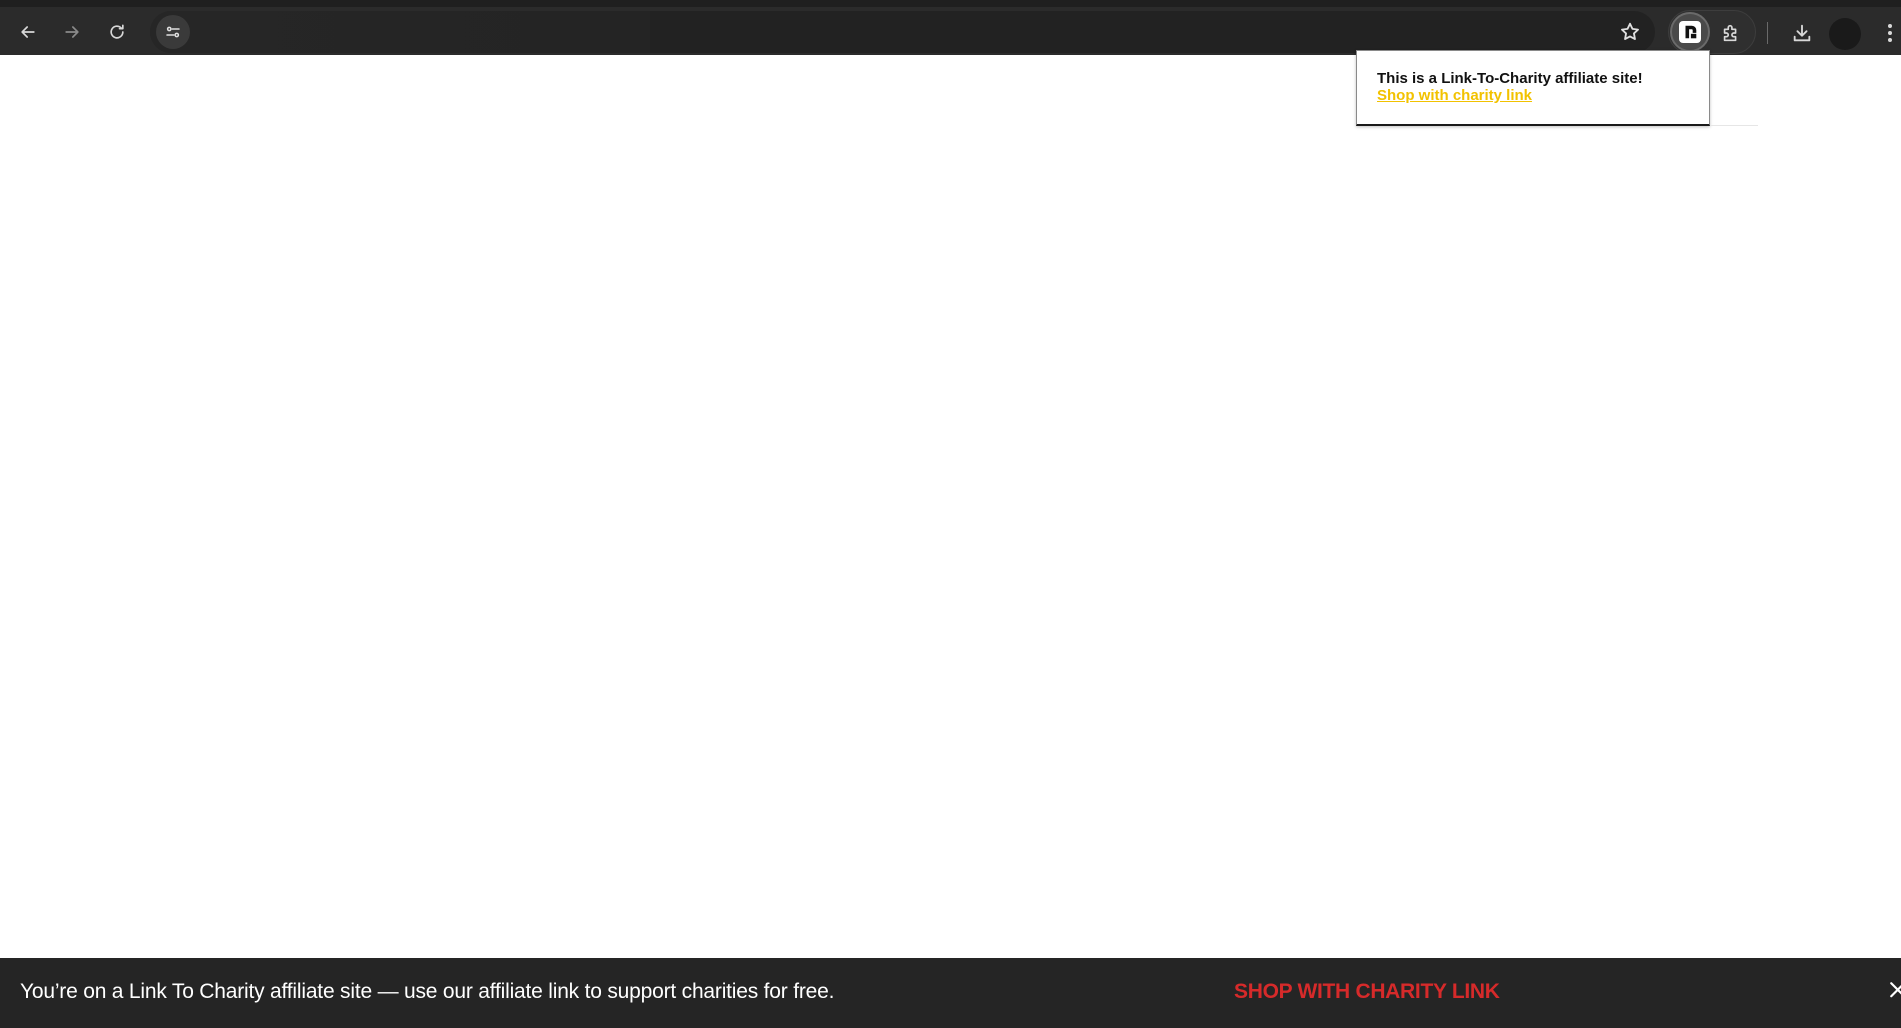 The height and width of the screenshot is (1028, 1901). I want to click on link-to-charity-extension-icon, so click(1690, 32).